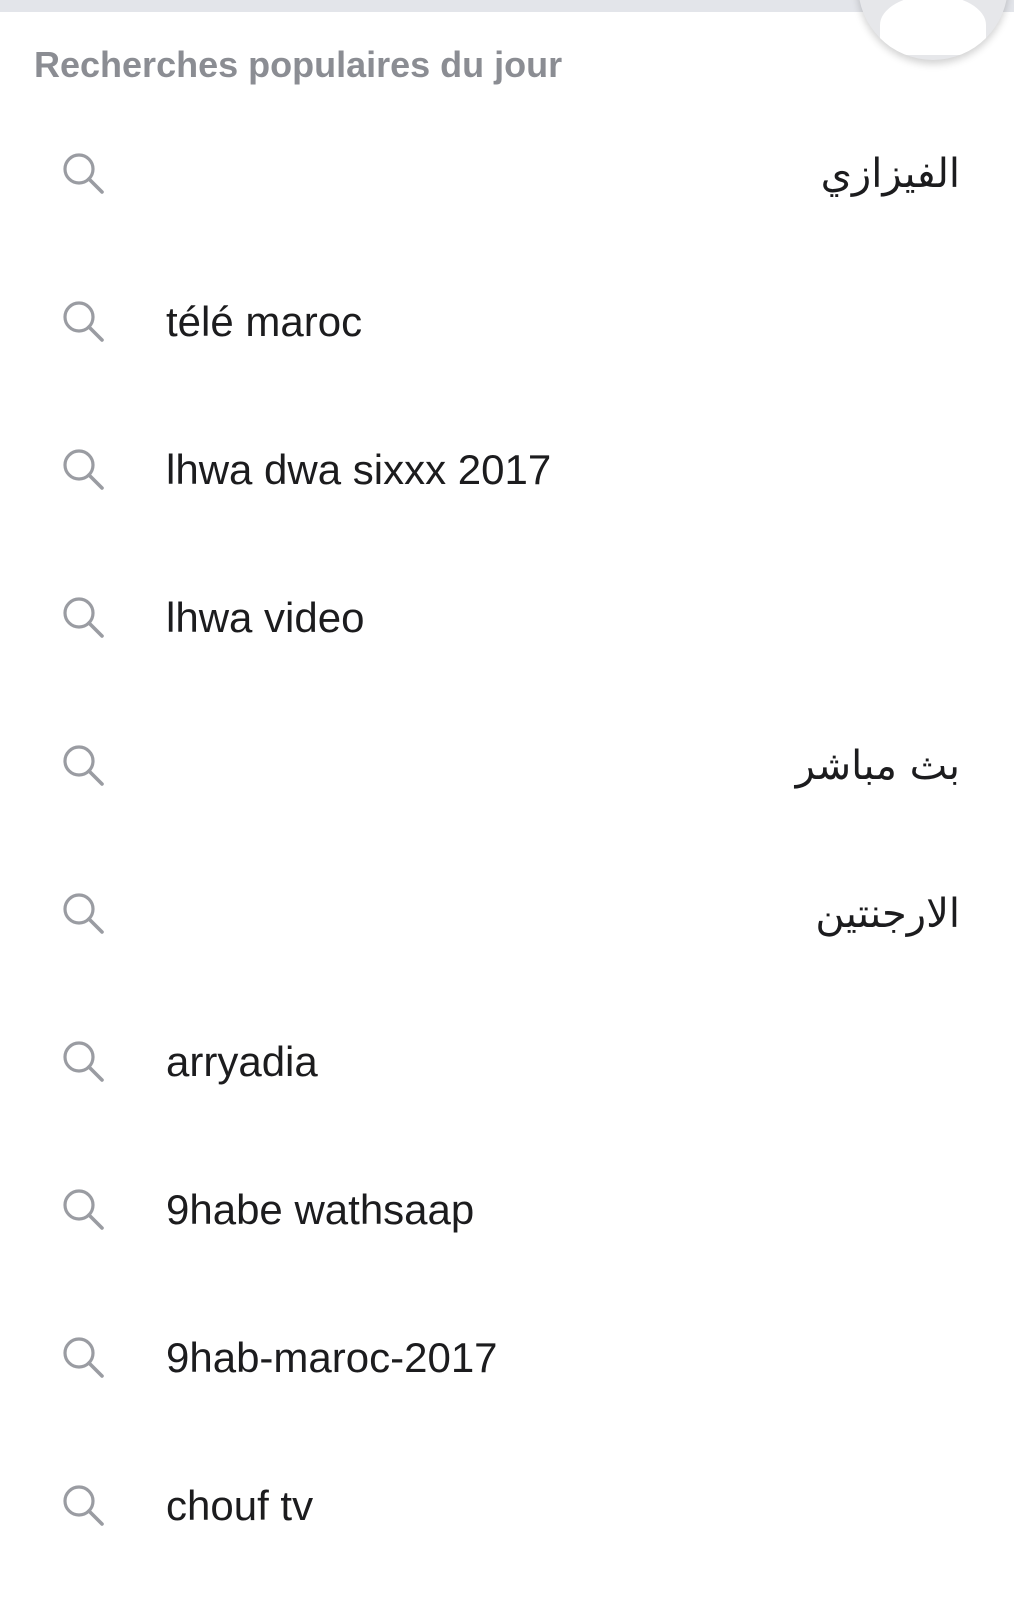 This screenshot has height=1600, width=1014. What do you see at coordinates (264, 321) in the screenshot?
I see `search-suggestion-label: télé maroc` at bounding box center [264, 321].